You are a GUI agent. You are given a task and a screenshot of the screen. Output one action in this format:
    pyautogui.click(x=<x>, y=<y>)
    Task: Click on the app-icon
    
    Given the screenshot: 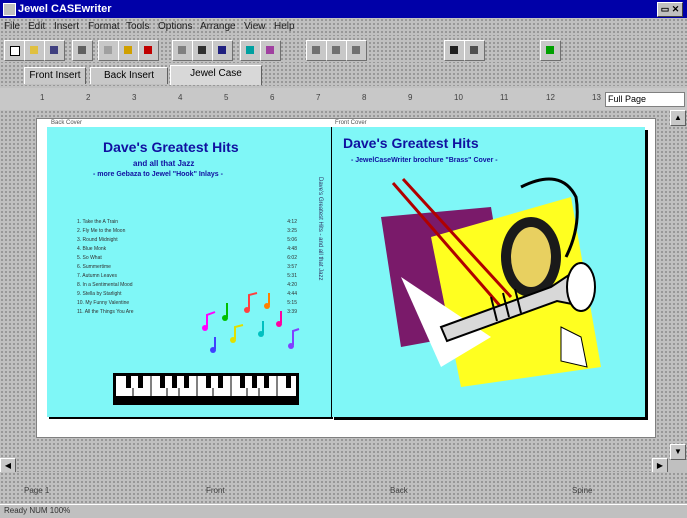 What is the action you would take?
    pyautogui.click(x=9, y=9)
    